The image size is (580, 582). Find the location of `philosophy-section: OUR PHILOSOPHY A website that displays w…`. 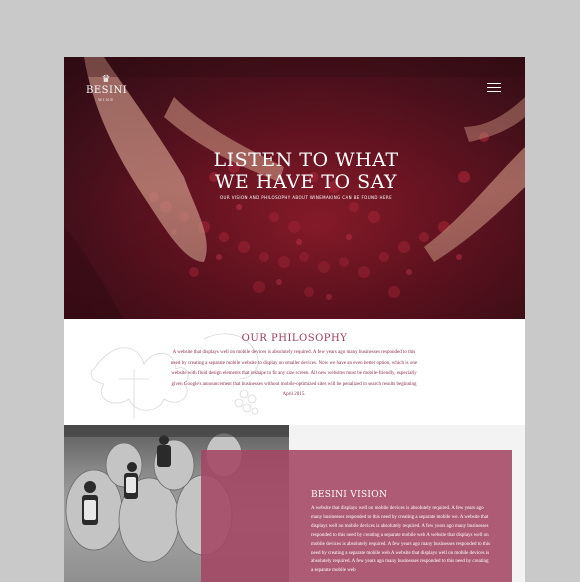

philosophy-section: OUR PHILOSOPHY A website that displays w… is located at coordinates (294, 372).